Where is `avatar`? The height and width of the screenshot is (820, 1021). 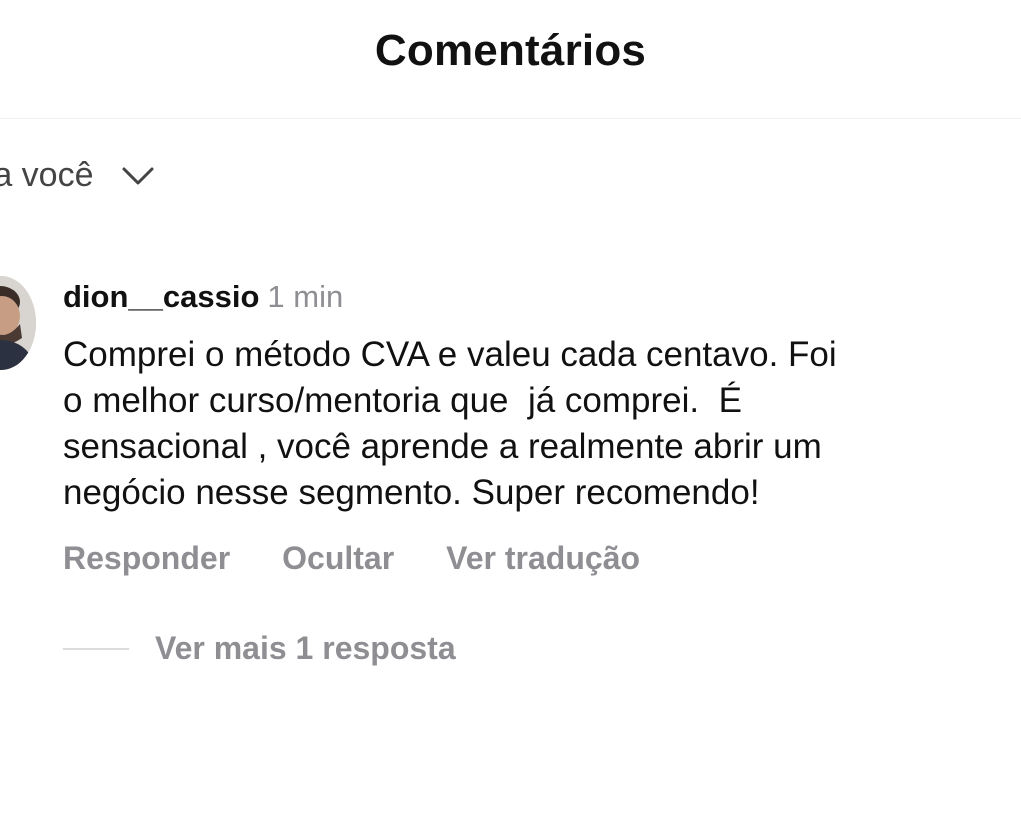
avatar is located at coordinates (18, 323).